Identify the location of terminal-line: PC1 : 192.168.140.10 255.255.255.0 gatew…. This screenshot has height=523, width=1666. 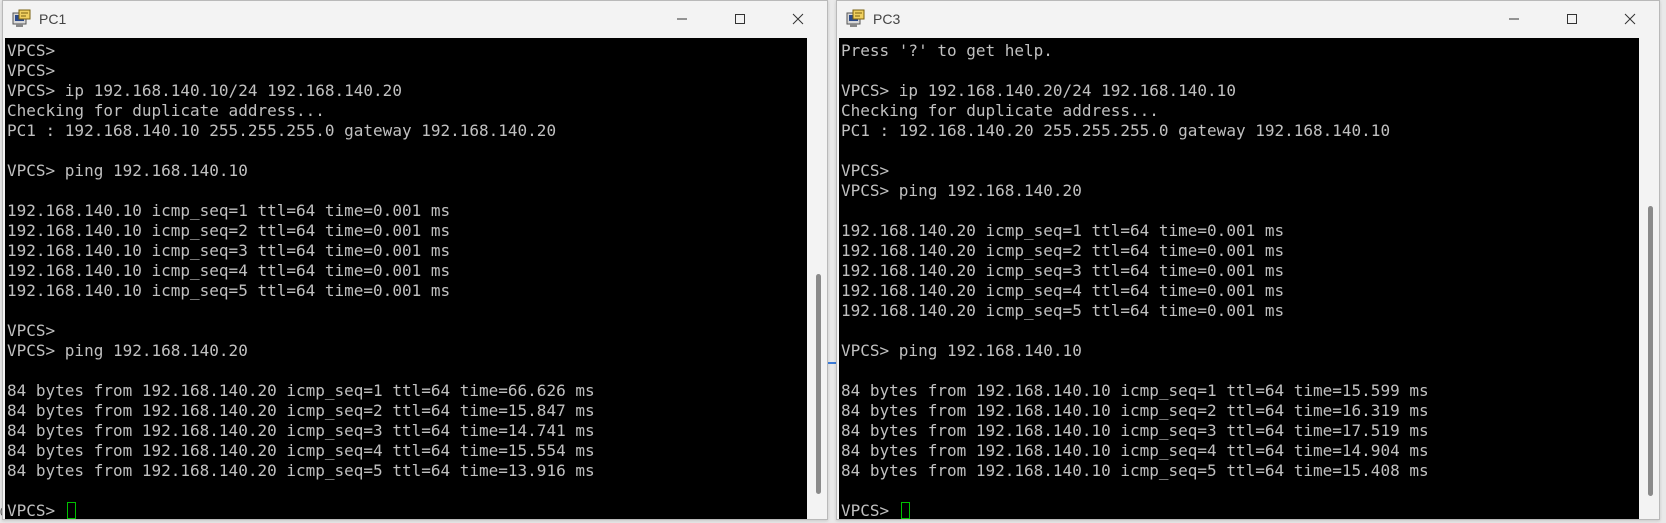
(282, 130).